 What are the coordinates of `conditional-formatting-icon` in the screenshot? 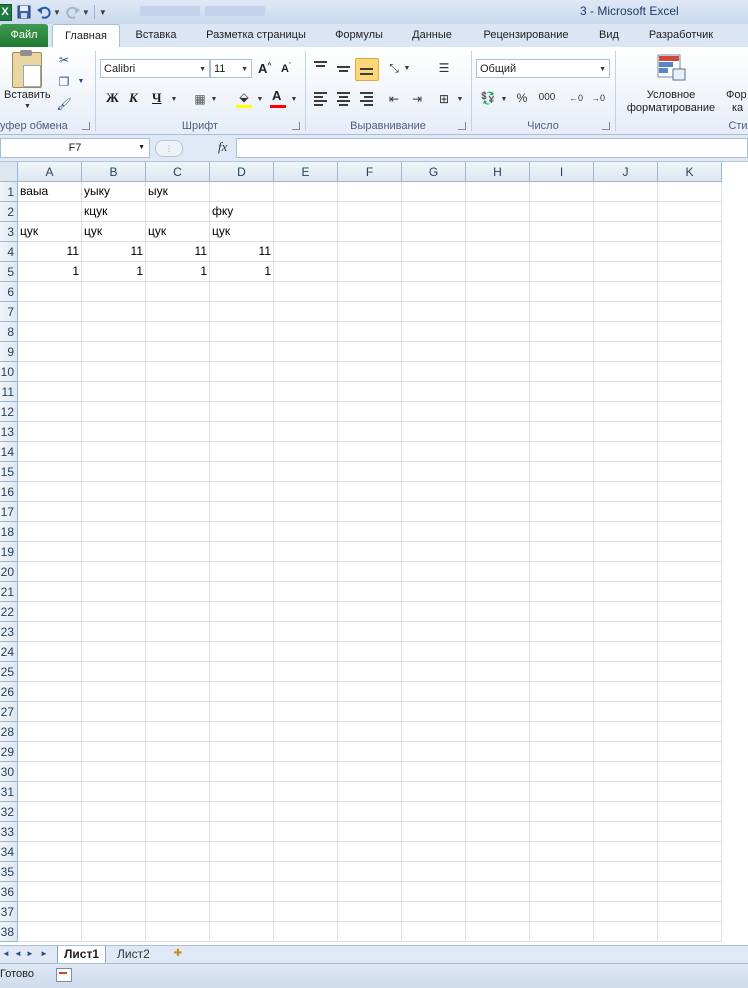 It's located at (671, 67).